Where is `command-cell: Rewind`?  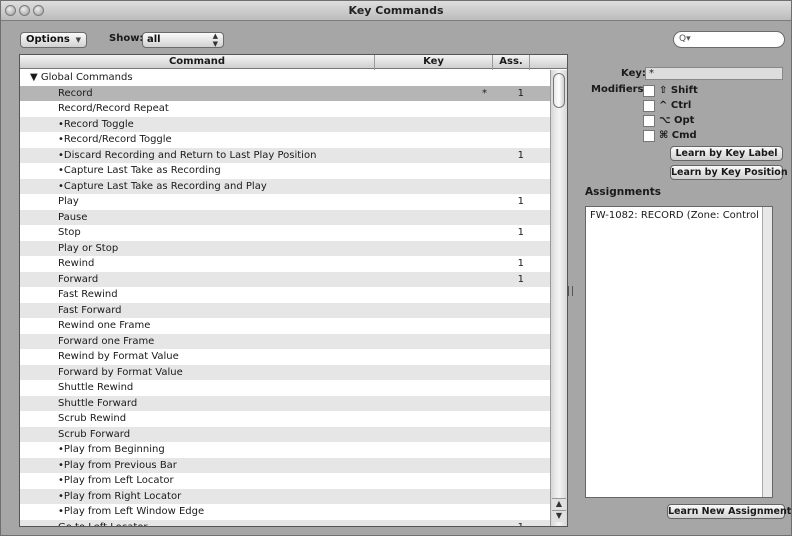
command-cell: Rewind is located at coordinates (76, 263).